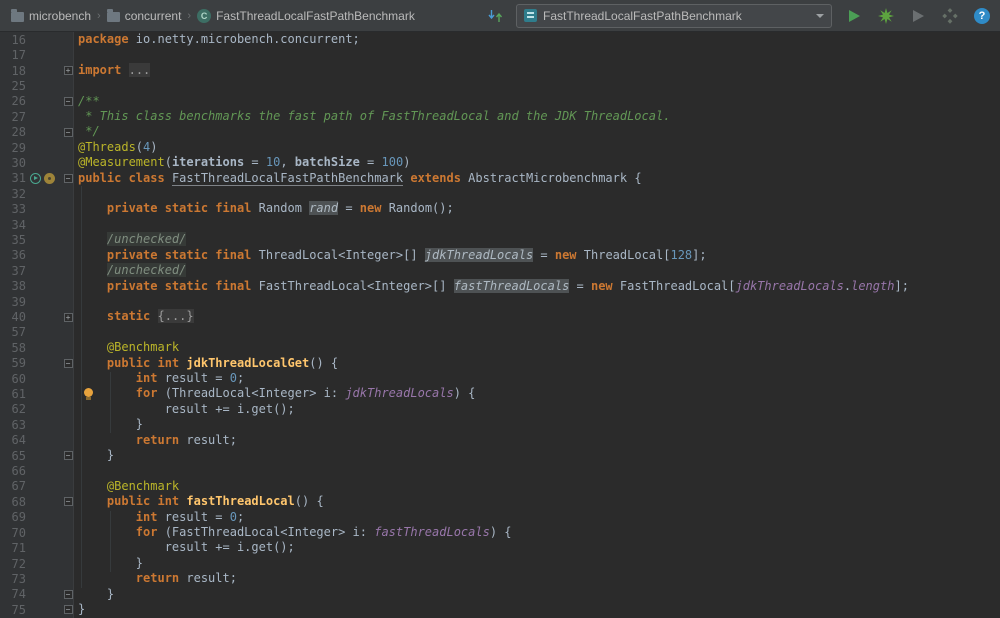 The image size is (1000, 618). I want to click on gutter-row: 60, so click(36, 378).